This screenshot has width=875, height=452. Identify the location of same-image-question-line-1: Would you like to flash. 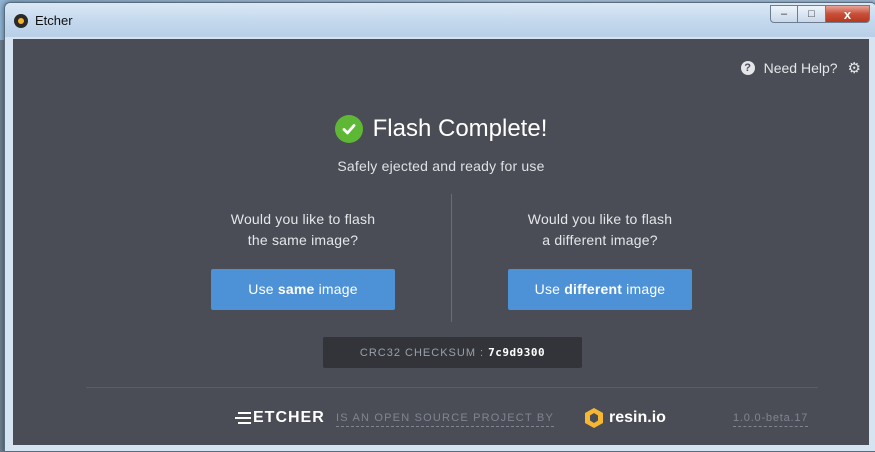
(303, 219).